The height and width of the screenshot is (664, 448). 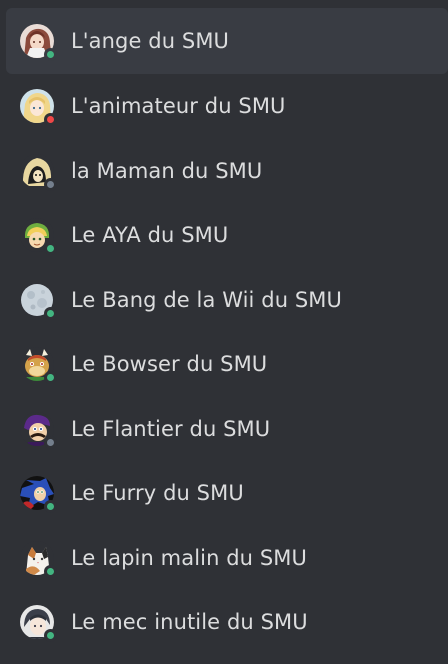 I want to click on member-item: Le Bowser du SMU, so click(x=227, y=364).